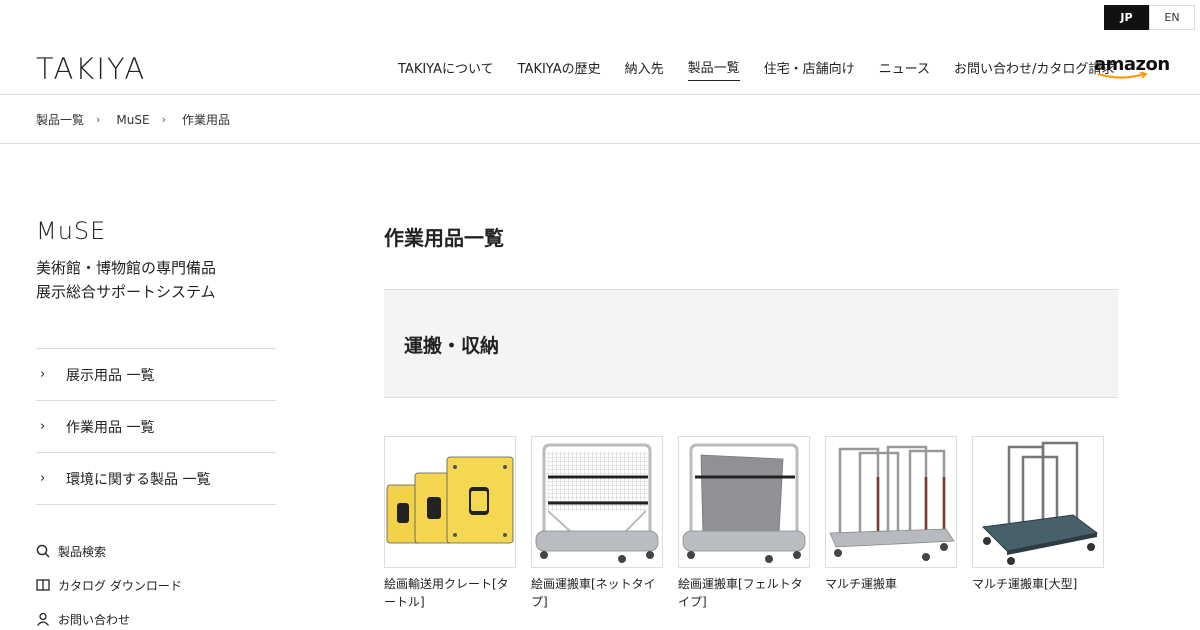  I want to click on site-logo: TAKIYA, so click(91, 69).